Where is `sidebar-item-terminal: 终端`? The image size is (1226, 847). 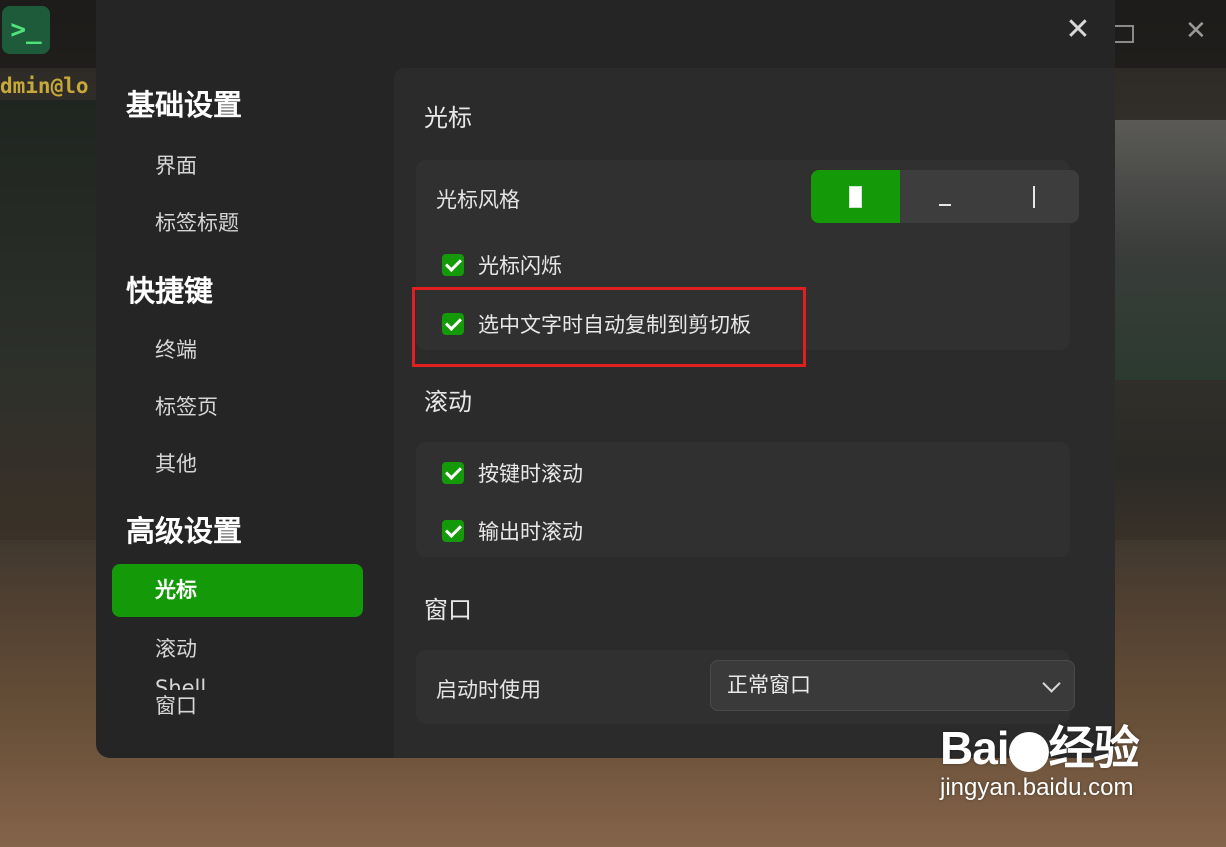
sidebar-item-terminal: 终端 is located at coordinates (237, 350).